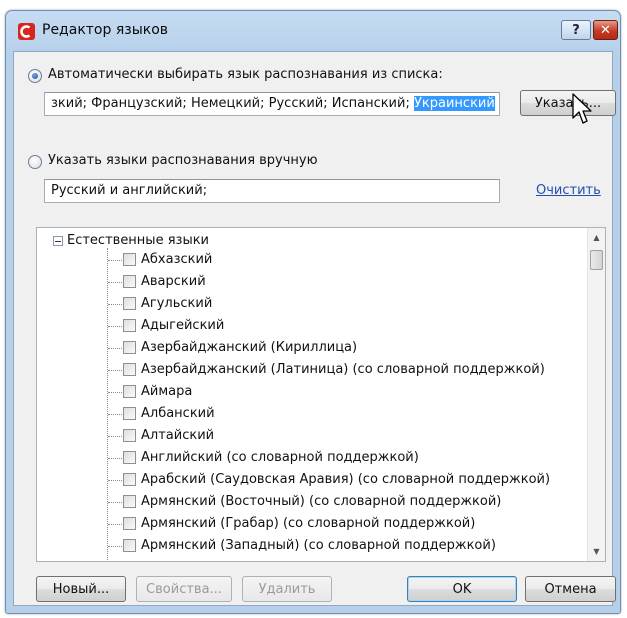  I want to click on auto-languages-selected: Украинский, so click(454, 103).